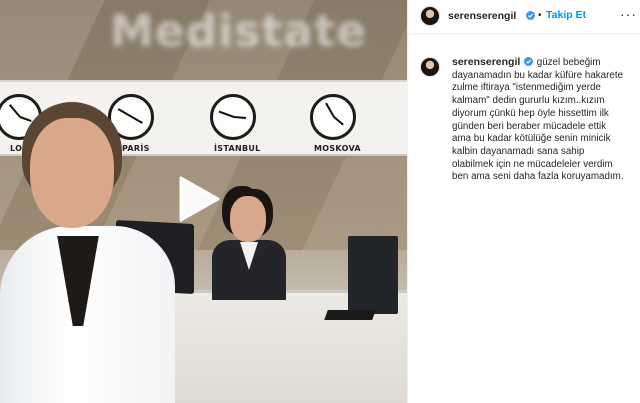 The width and height of the screenshot is (640, 403). Describe the element at coordinates (199, 199) in the screenshot. I see `play-icon` at that location.